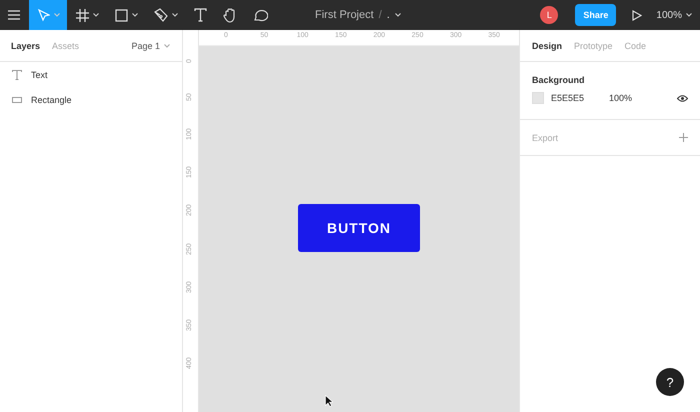  Describe the element at coordinates (260, 15) in the screenshot. I see `speech-bubble-icon` at that location.